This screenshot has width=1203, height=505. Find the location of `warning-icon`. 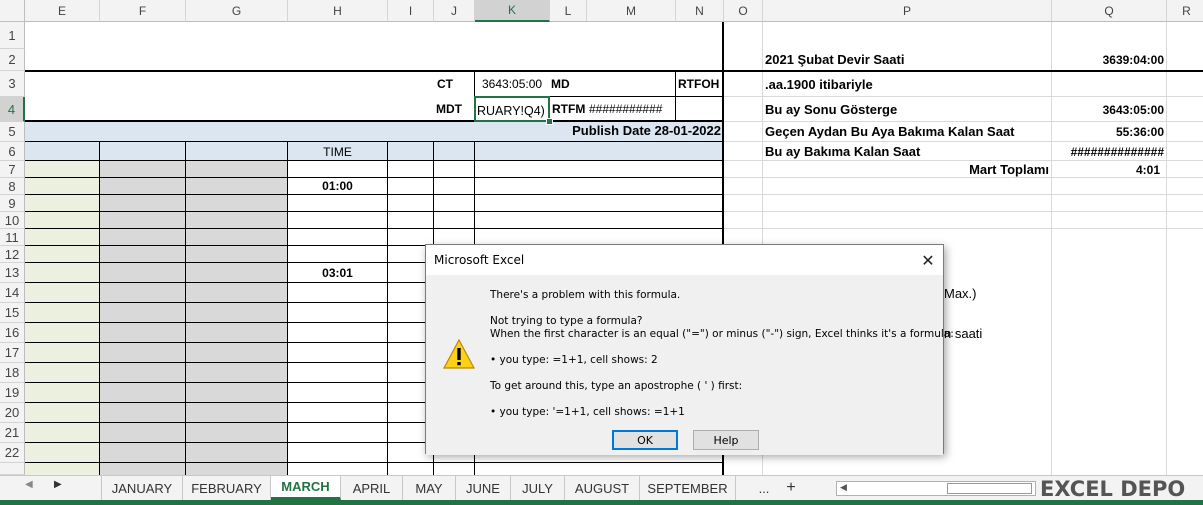

warning-icon is located at coordinates (459, 353).